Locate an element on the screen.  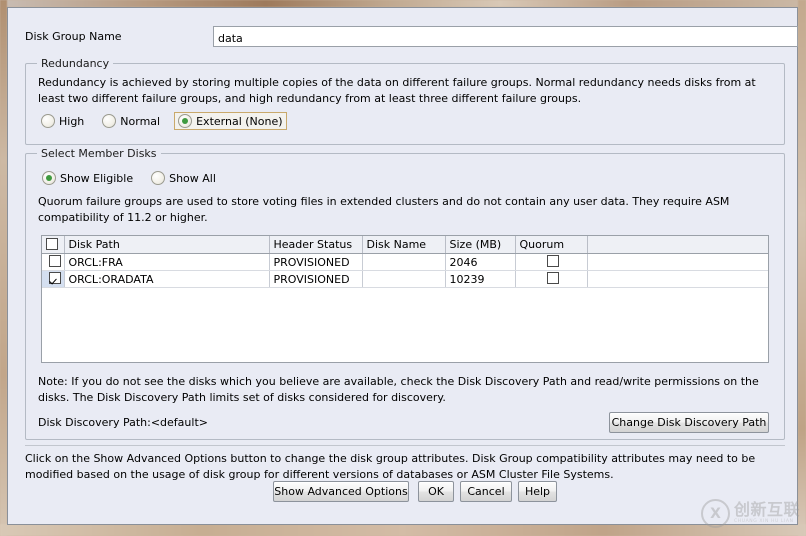
disk-group-name-label: Disk Group Name is located at coordinates (73, 36).